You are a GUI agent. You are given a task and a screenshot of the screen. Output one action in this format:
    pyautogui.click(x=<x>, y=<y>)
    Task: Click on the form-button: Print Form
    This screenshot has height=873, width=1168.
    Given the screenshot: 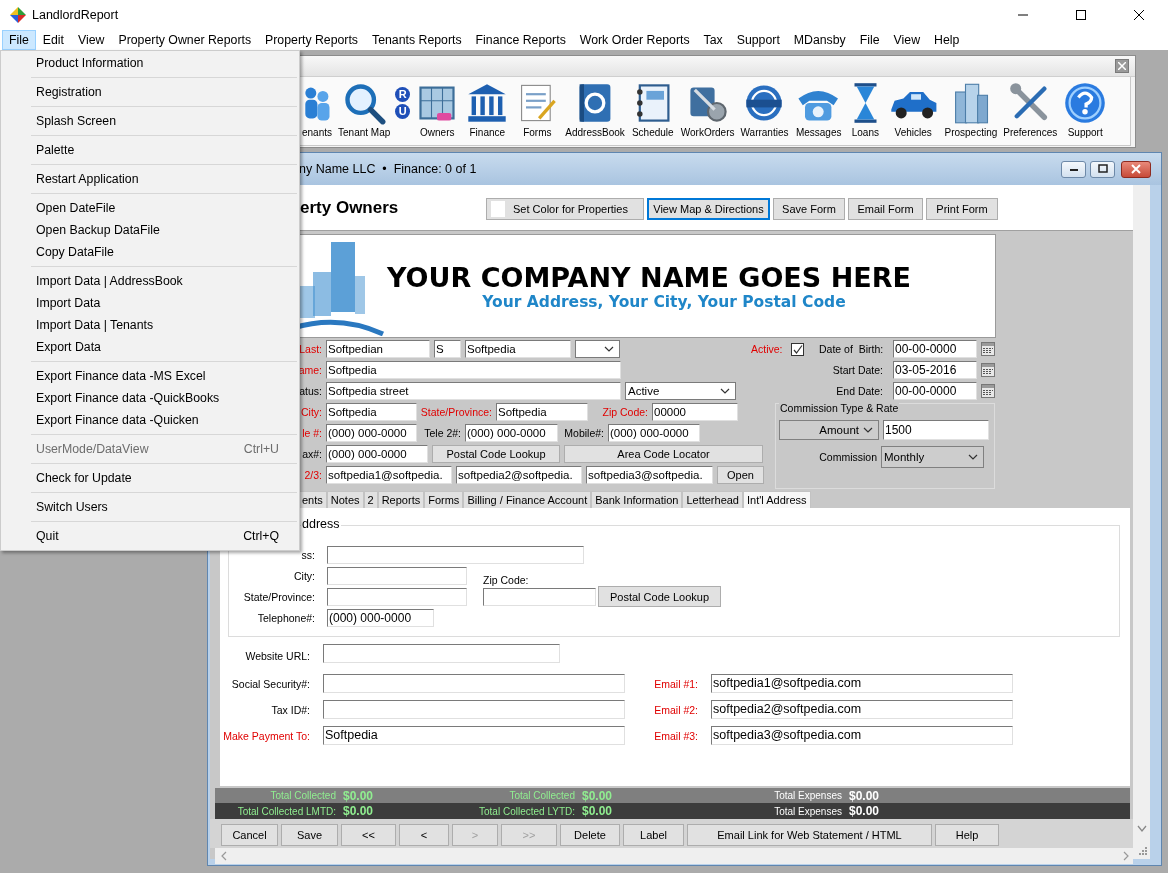 What is the action you would take?
    pyautogui.click(x=962, y=208)
    